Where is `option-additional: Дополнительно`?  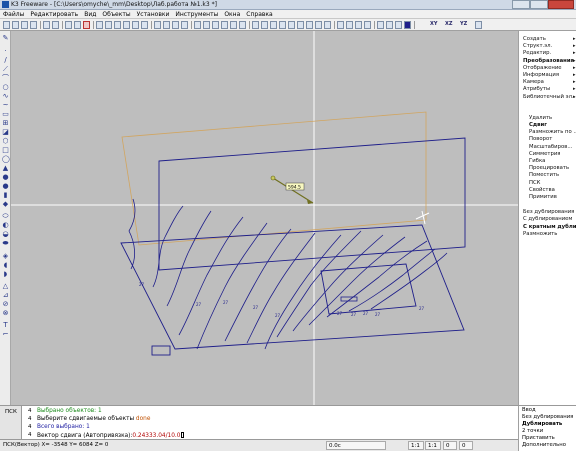 option-additional: Дополнительно is located at coordinates (544, 445).